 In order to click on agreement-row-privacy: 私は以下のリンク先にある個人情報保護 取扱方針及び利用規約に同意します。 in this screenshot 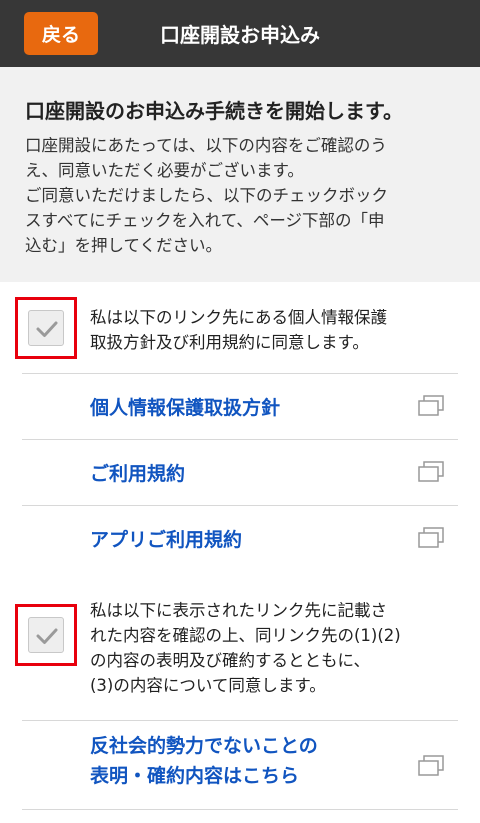, I will do `click(240, 335)`.